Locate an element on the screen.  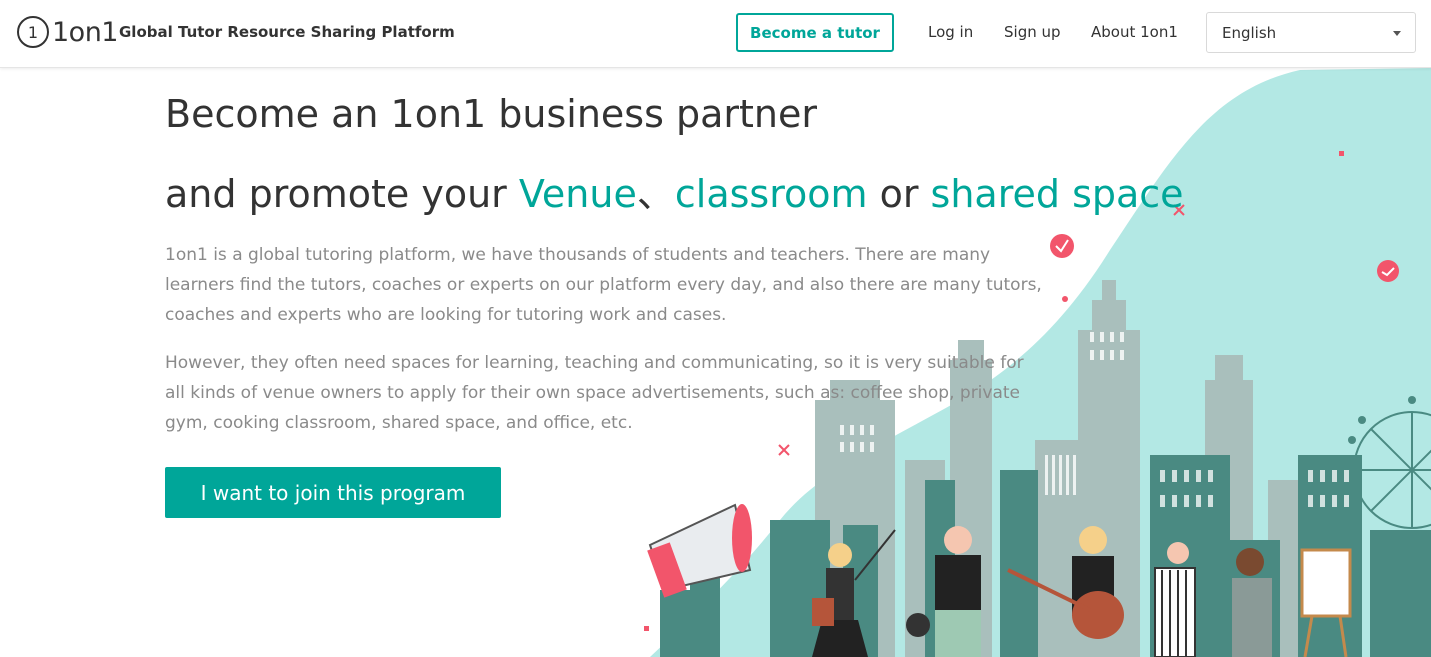
highlight-shared-space: shared space is located at coordinates (1057, 194).